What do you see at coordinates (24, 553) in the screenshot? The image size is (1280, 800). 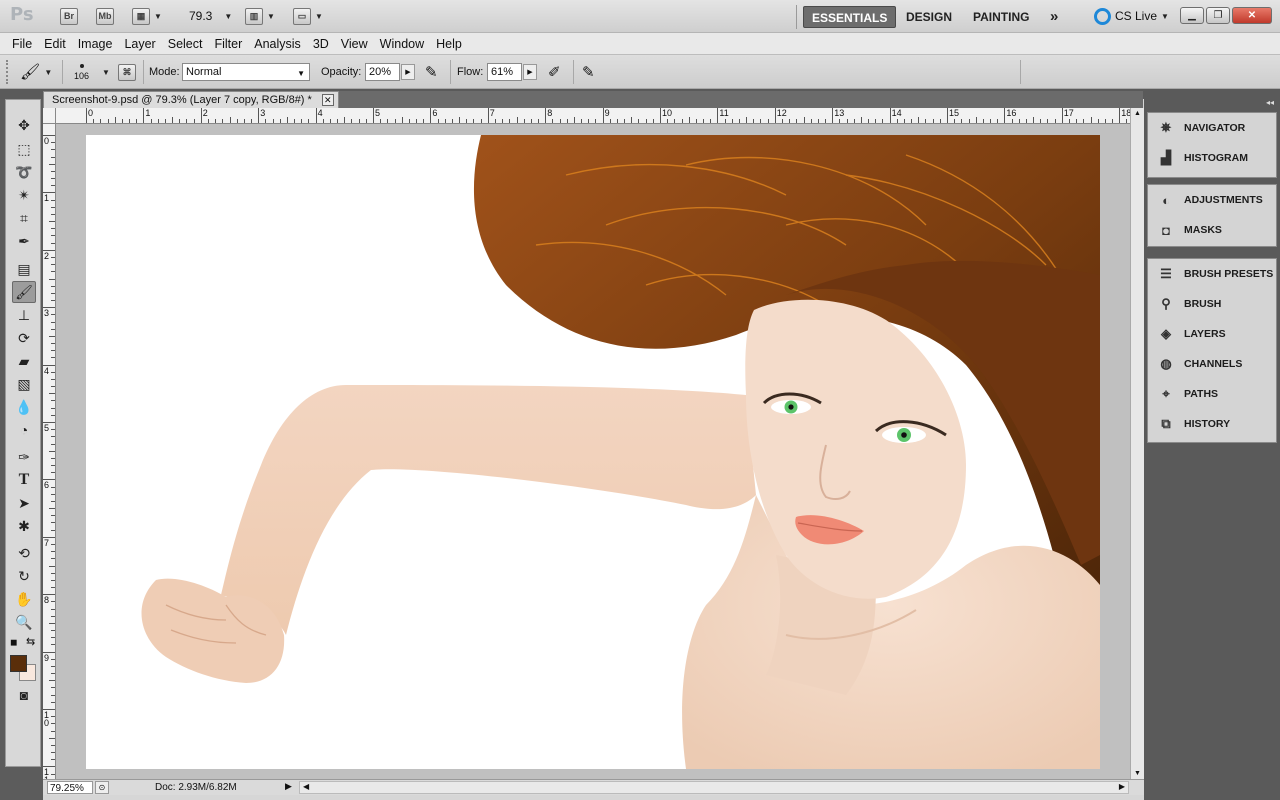 I see `3d-rotate-tool-icon: ⟲` at bounding box center [24, 553].